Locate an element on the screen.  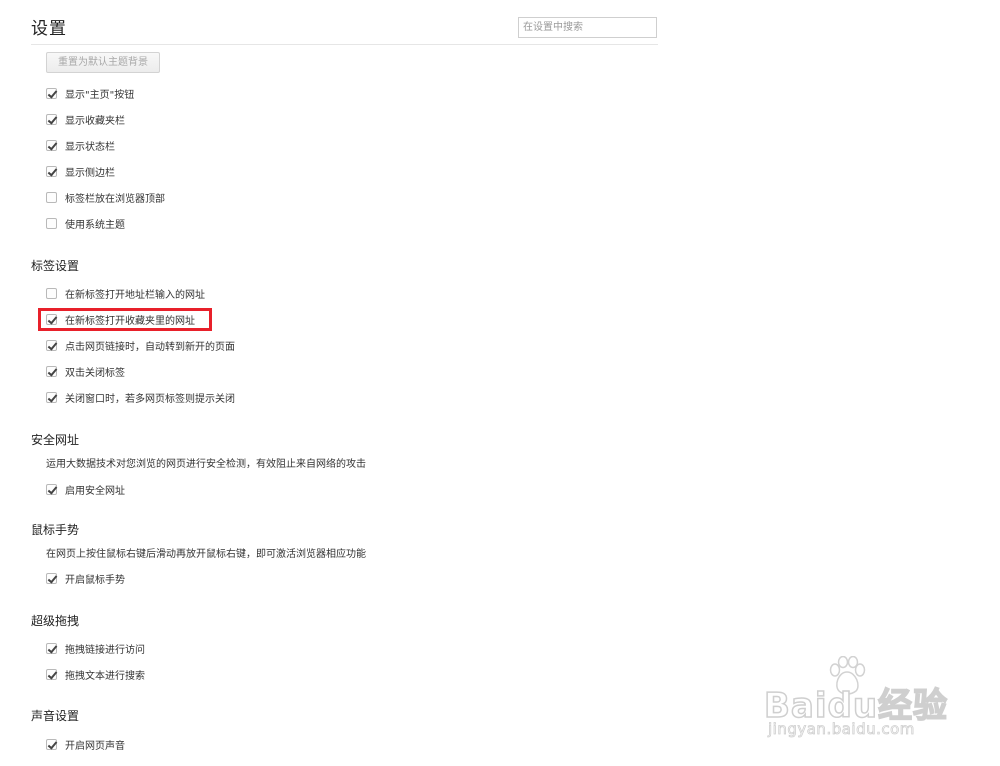
section-heading-sound: 声音设置 is located at coordinates (55, 716).